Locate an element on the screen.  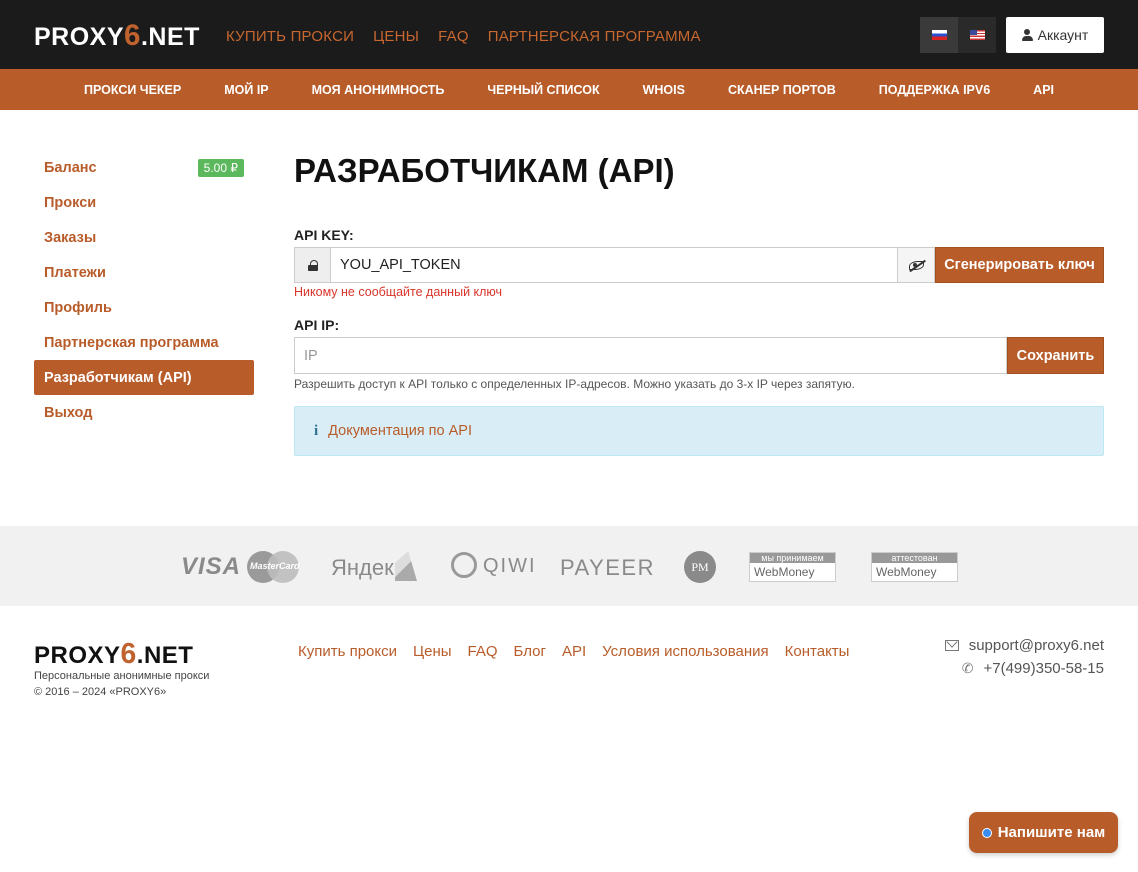
page-title: РАЗРАБОТЧИКАМ (API) is located at coordinates (484, 170).